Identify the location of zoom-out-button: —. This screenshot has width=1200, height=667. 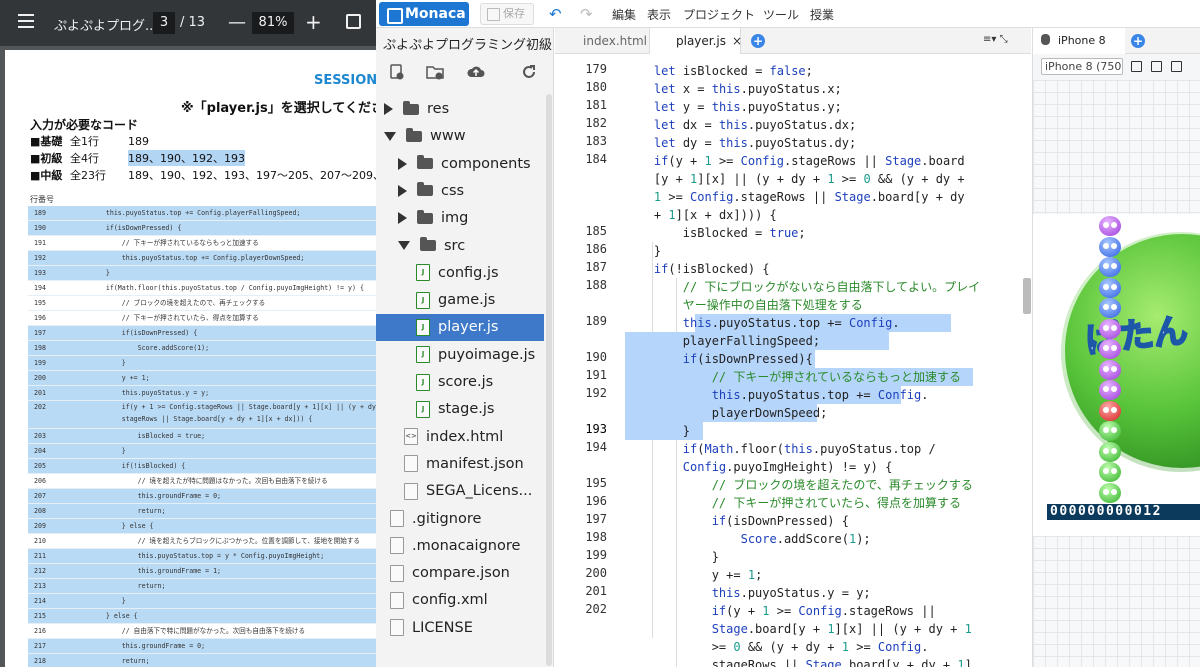
(237, 23).